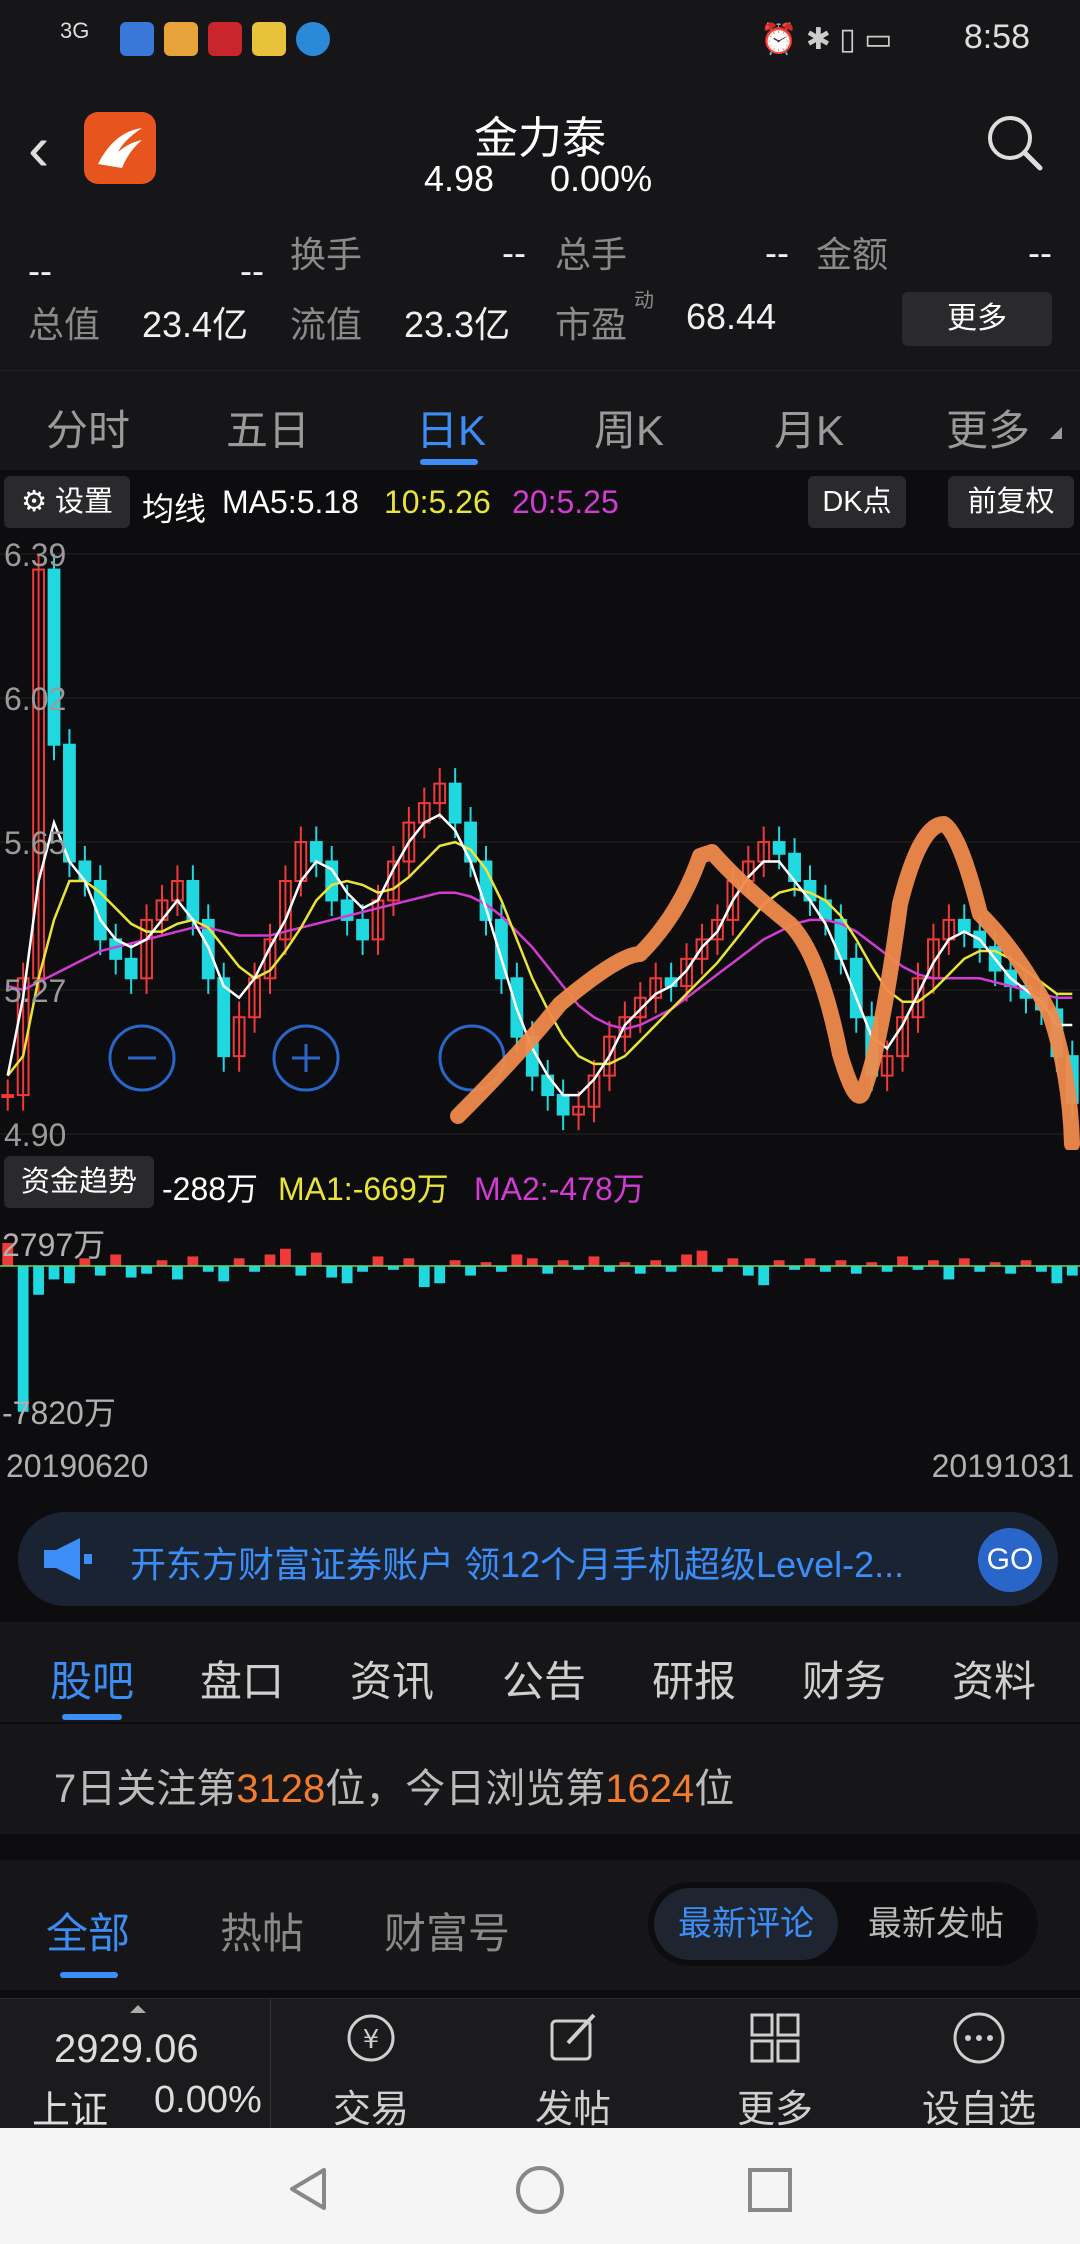  What do you see at coordinates (996, 37) in the screenshot?
I see `clock: 8:58` at bounding box center [996, 37].